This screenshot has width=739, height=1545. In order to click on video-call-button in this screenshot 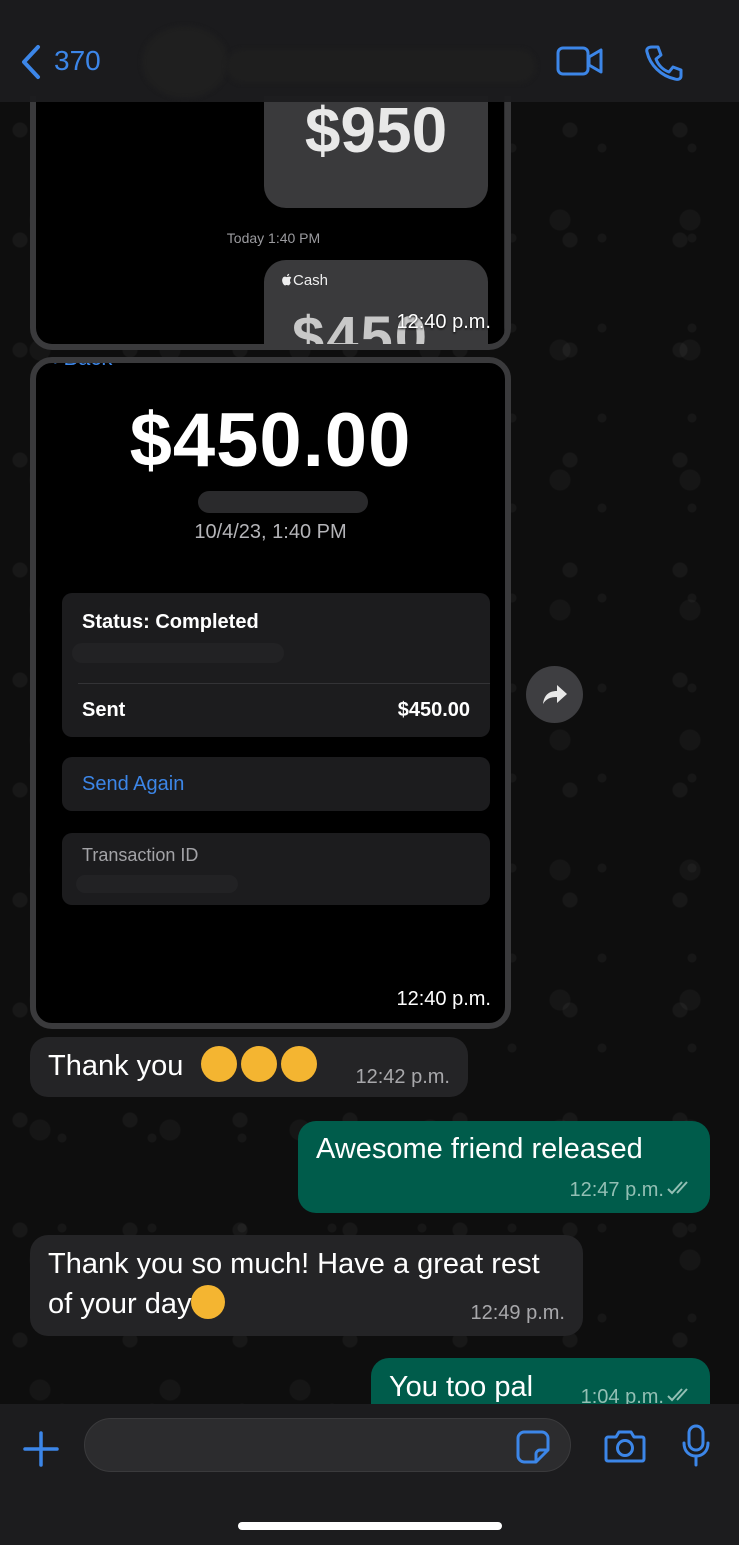, I will do `click(580, 63)`.